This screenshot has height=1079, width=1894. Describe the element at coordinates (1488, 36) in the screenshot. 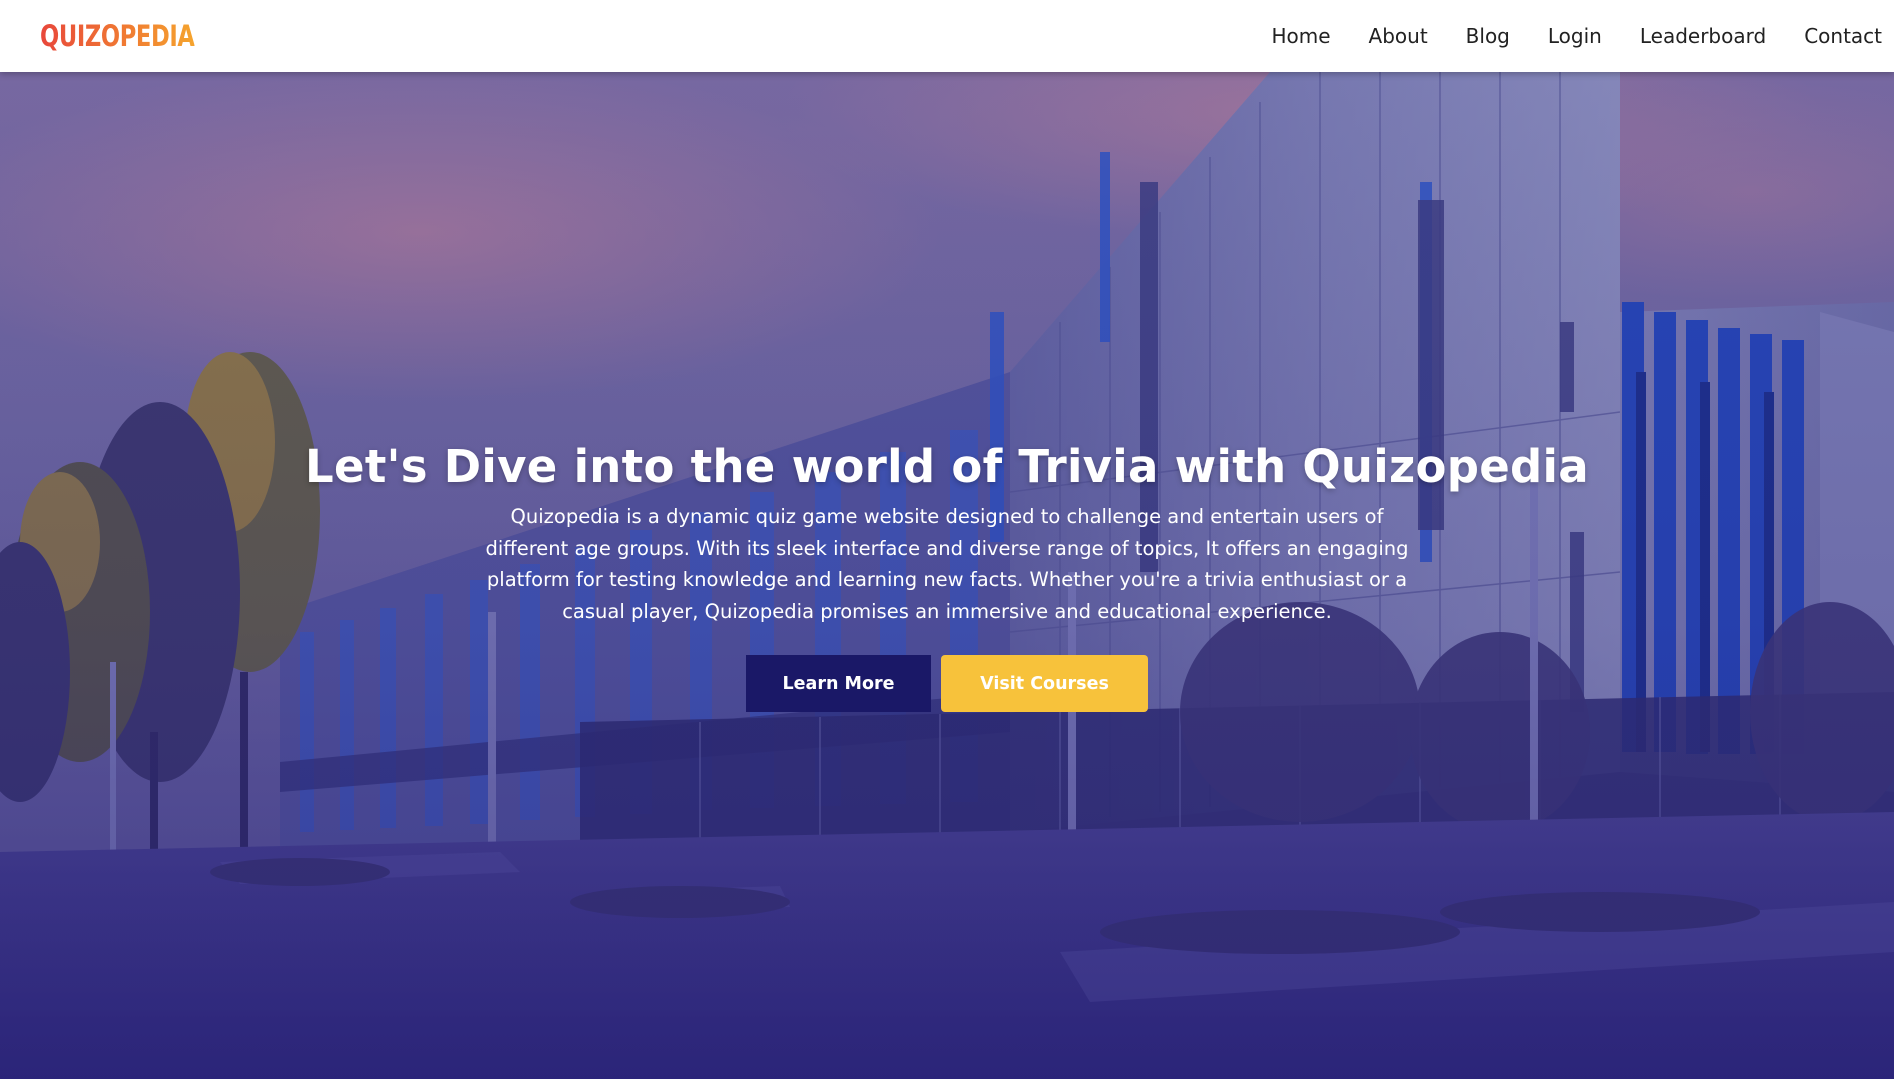

I see `nav-link-blog: Blog` at that location.